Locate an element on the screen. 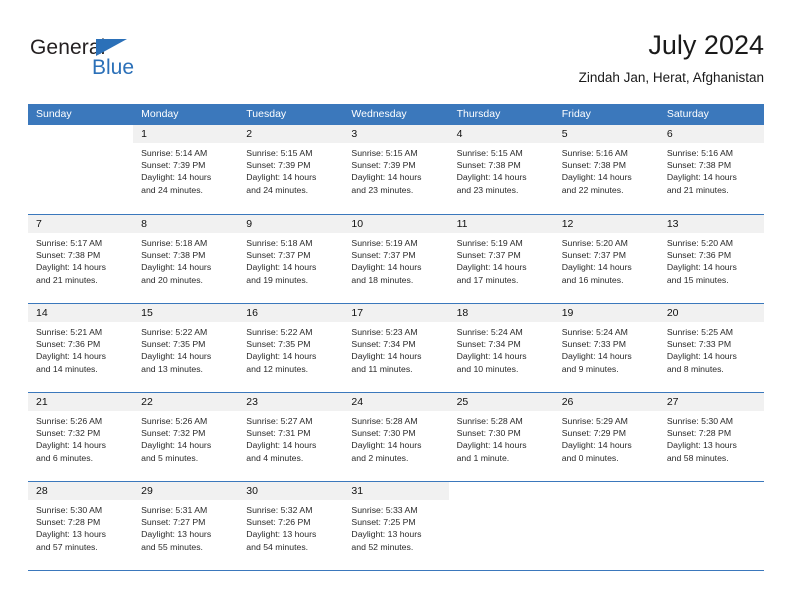 The height and width of the screenshot is (612, 792). weekday-header-sunday: Sunday is located at coordinates (54, 114).